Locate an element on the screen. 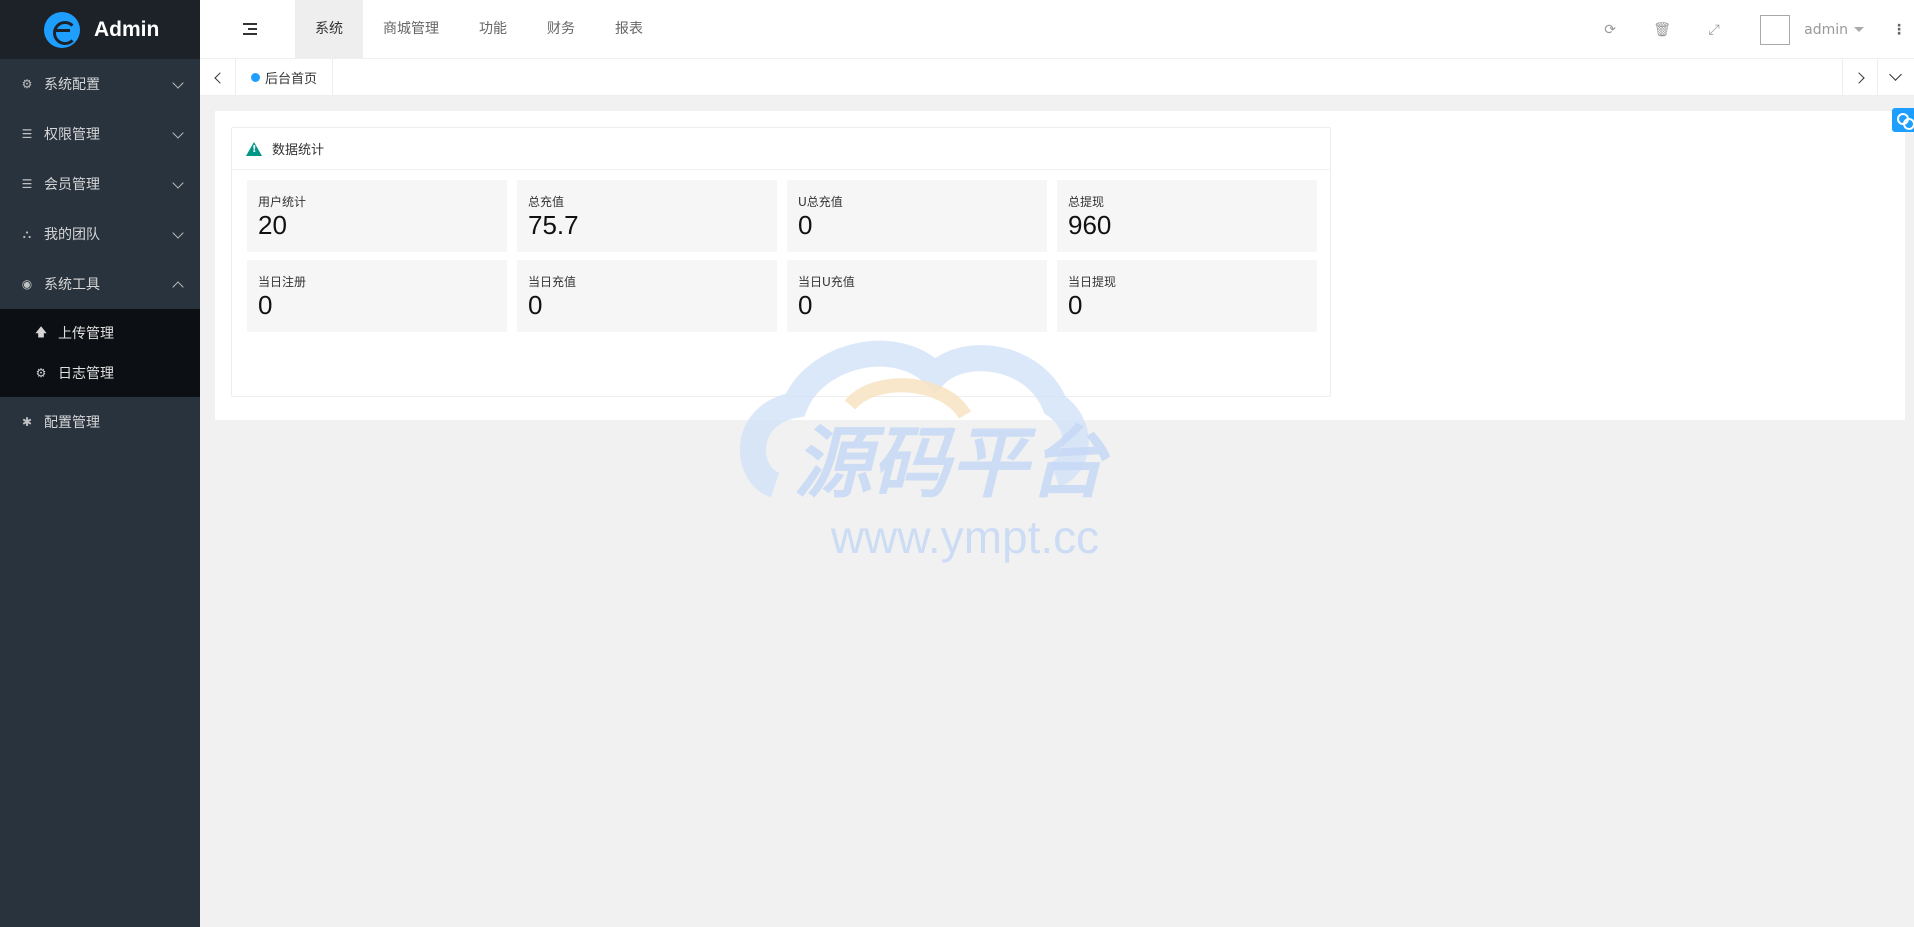 This screenshot has height=927, width=1914. watermark-url: www.ympt.cc is located at coordinates (964, 537).